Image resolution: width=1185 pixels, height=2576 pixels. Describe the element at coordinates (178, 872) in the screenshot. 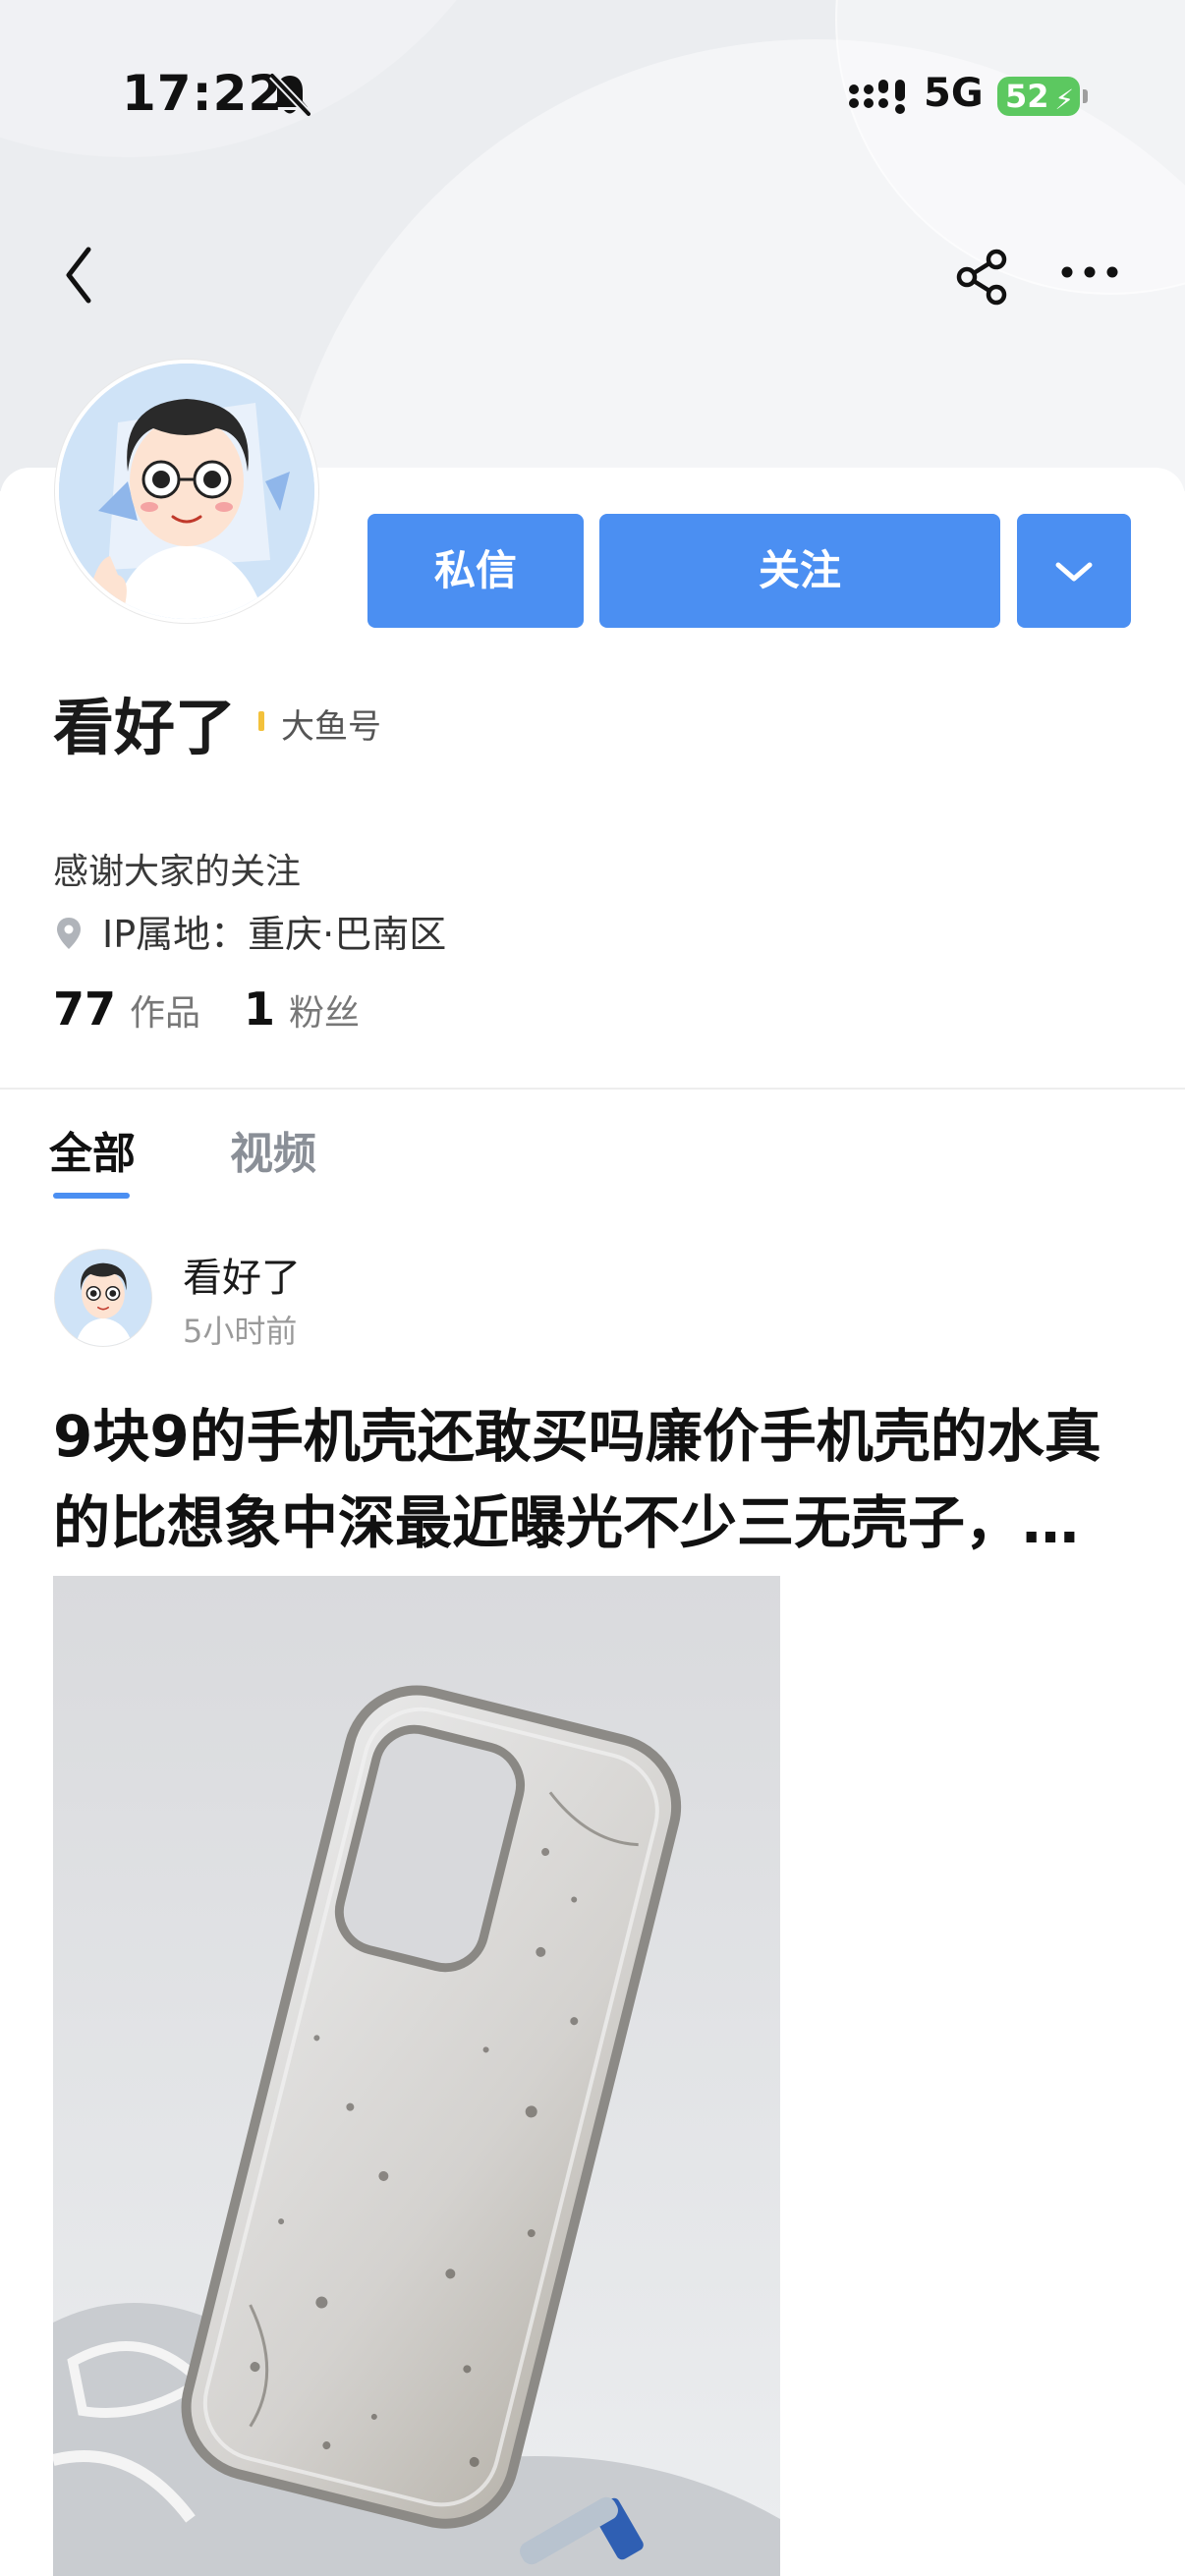

I see `profile-bio: 感谢大家的关注` at that location.